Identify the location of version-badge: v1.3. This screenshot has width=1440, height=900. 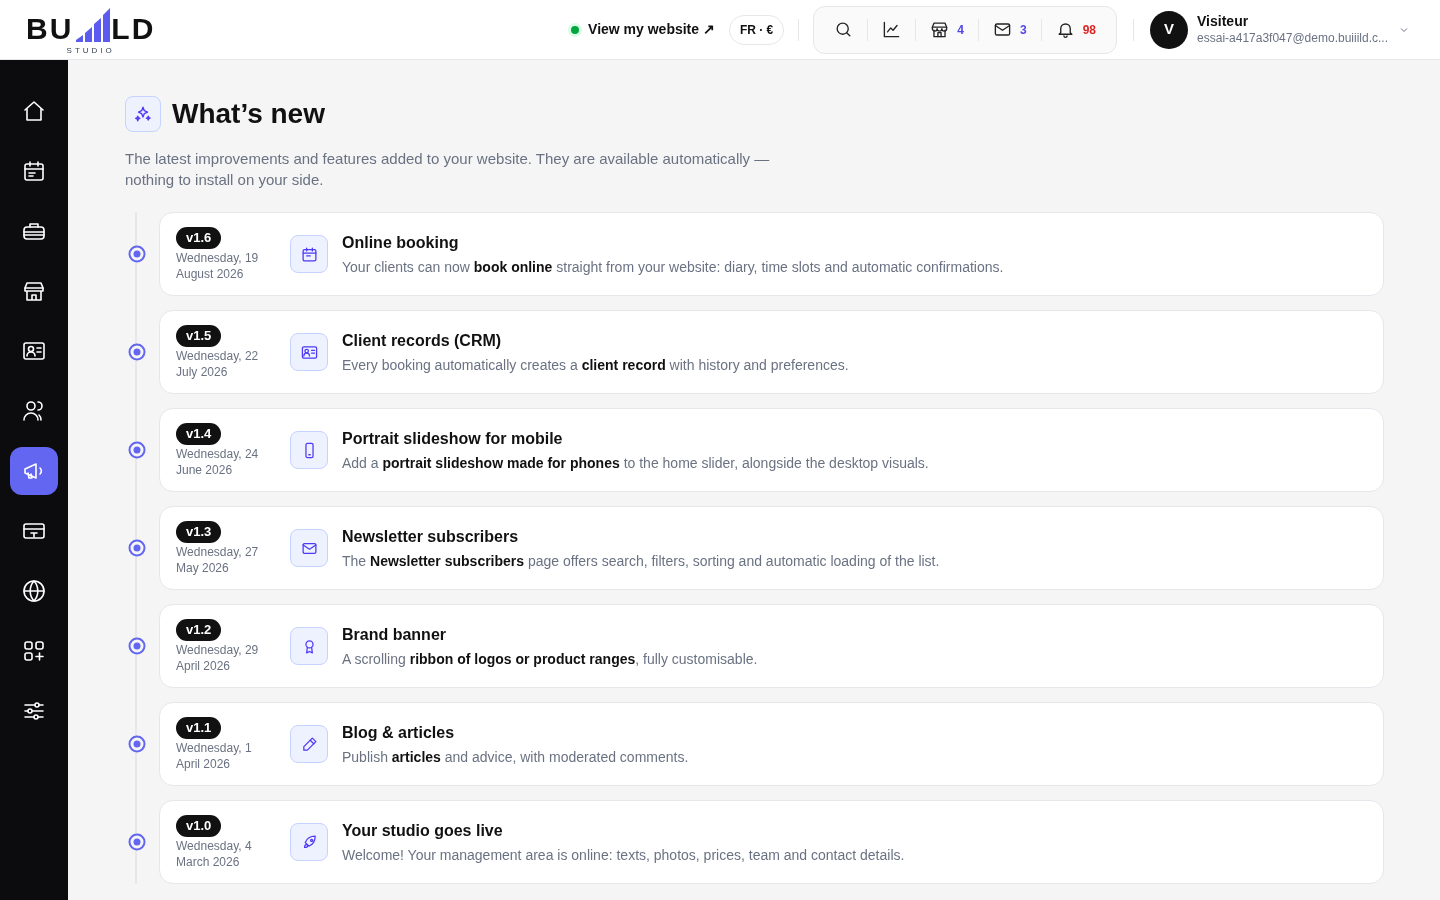
(199, 531).